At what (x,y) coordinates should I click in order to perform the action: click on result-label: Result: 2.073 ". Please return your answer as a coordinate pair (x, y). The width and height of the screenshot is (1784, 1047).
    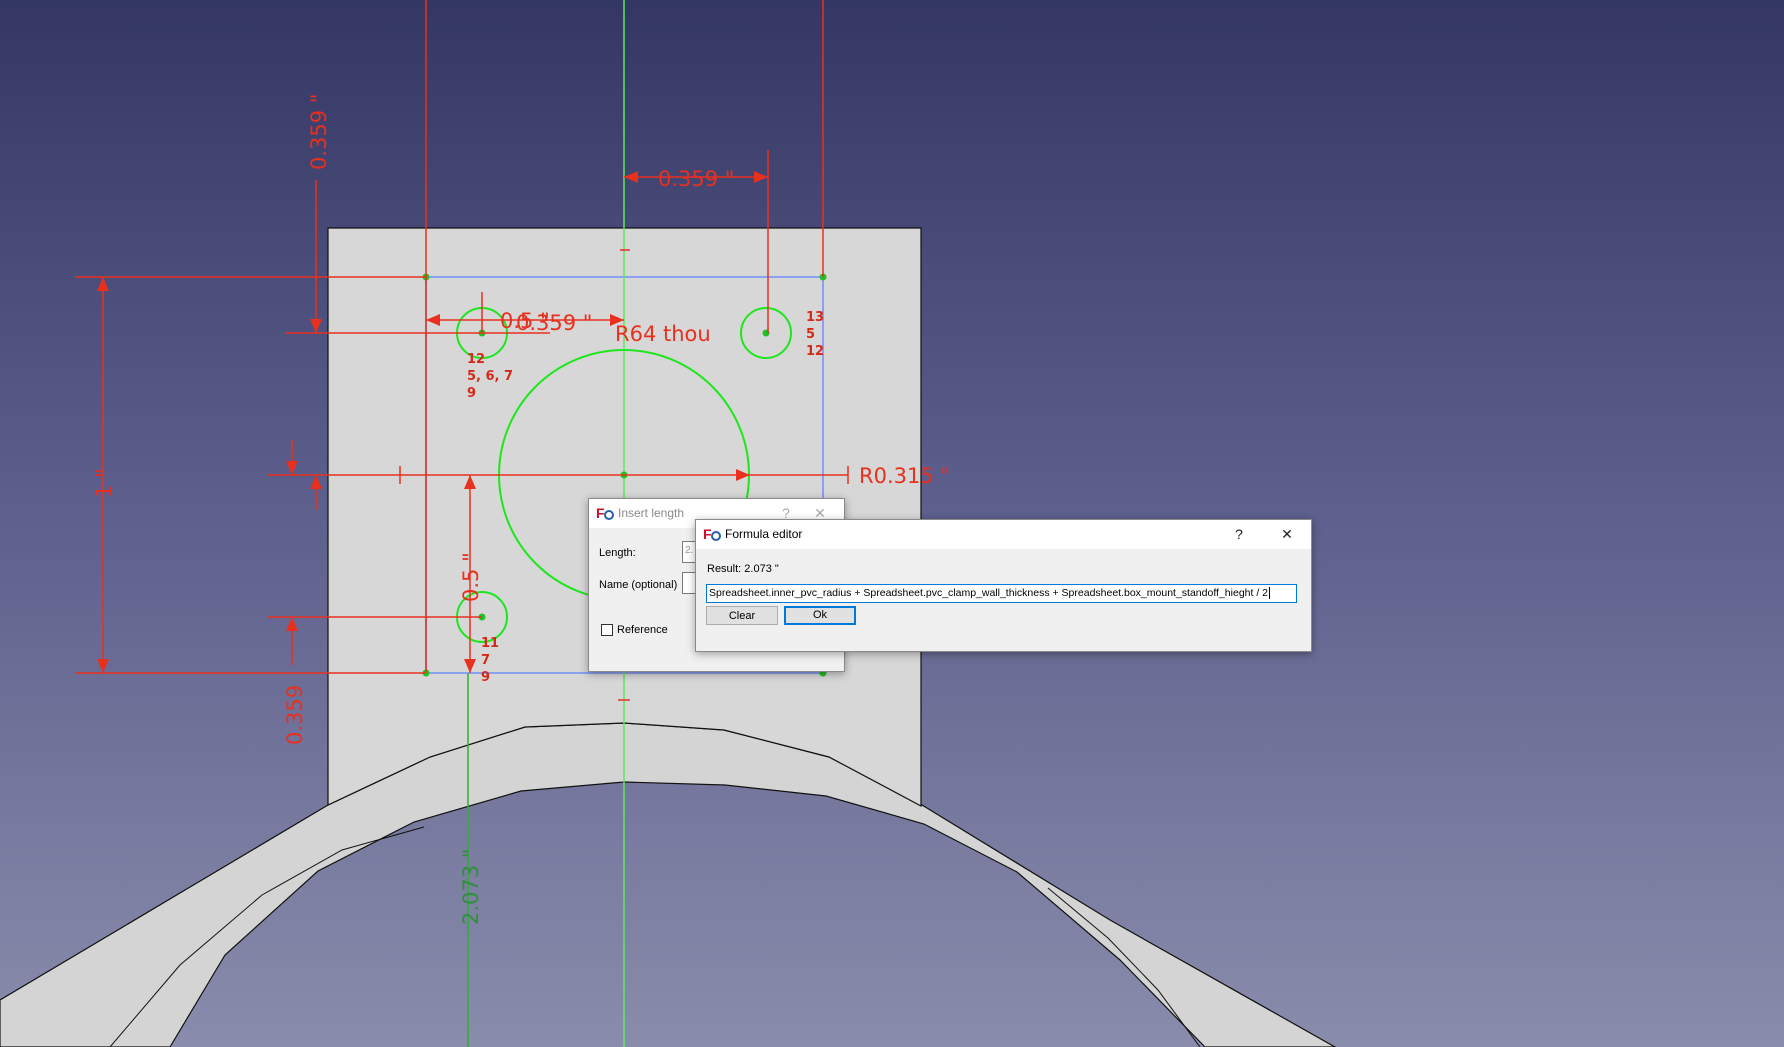
    Looking at the image, I should click on (743, 569).